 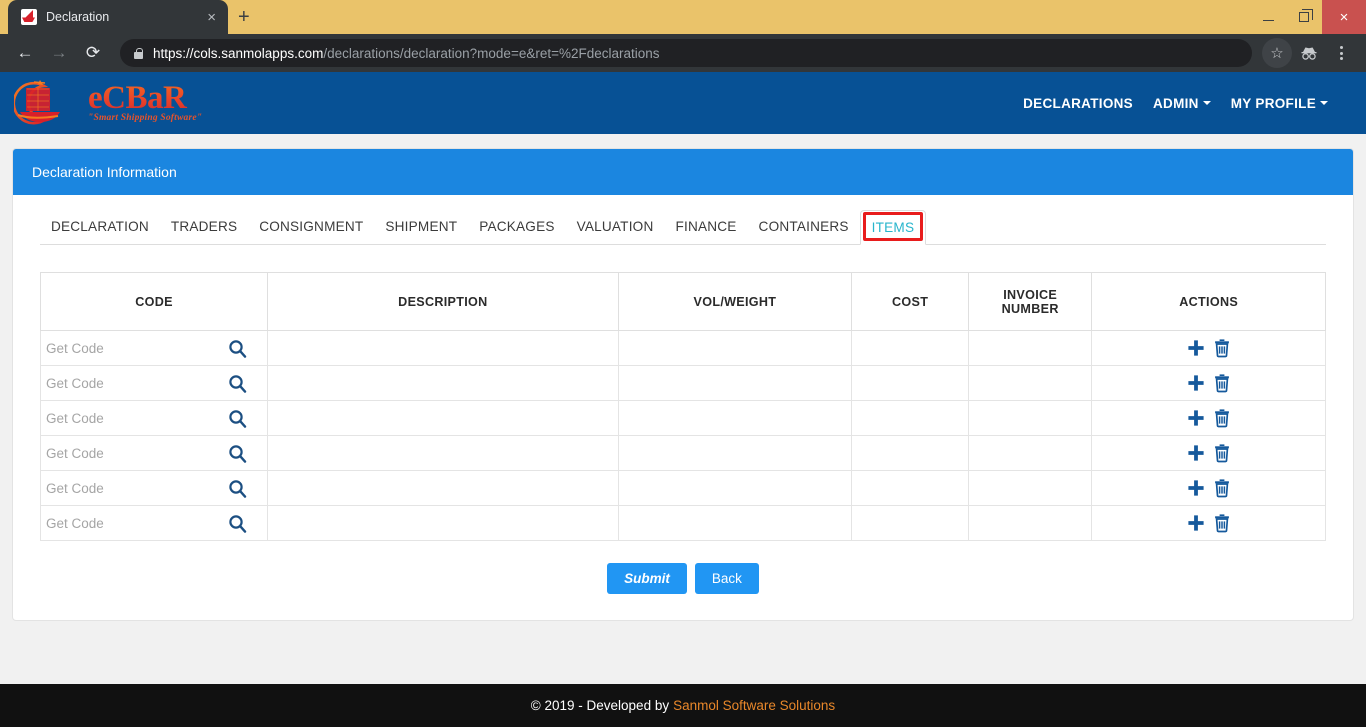 I want to click on window-controls: ×, so click(x=1308, y=17).